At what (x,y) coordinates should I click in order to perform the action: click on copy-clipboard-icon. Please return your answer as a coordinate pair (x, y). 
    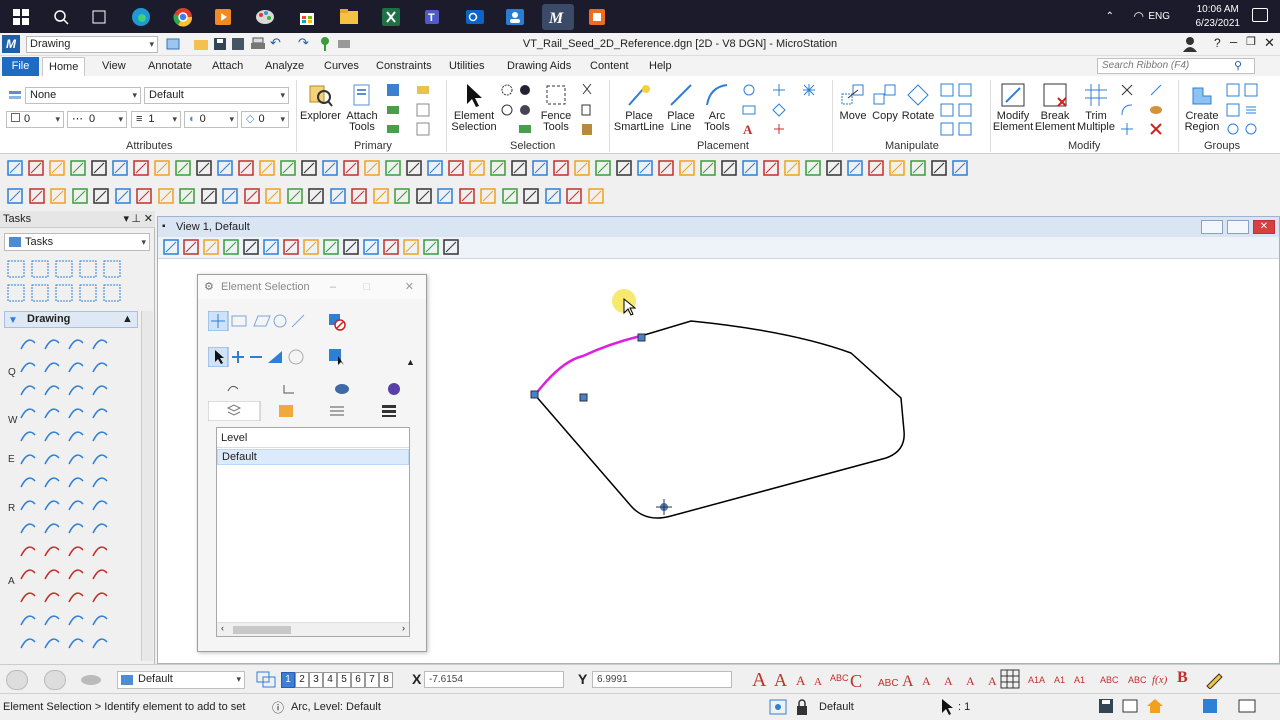
    Looking at the image, I should click on (587, 110).